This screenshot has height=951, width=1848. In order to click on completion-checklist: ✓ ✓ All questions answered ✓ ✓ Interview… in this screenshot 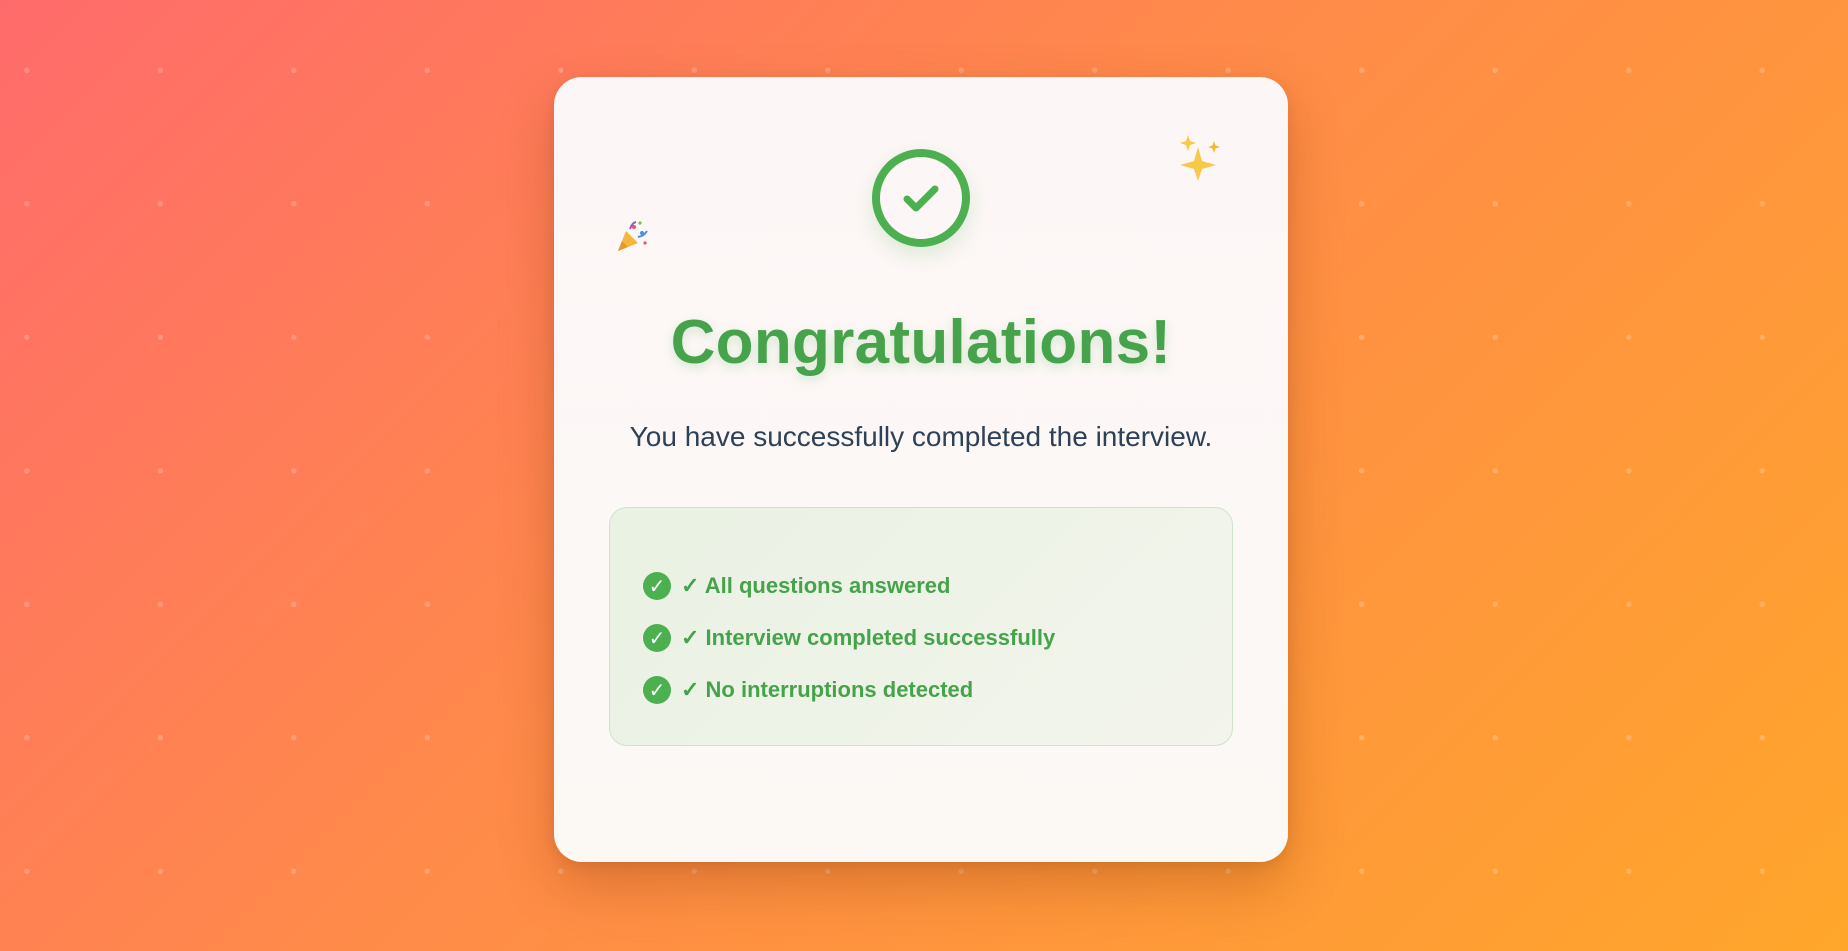, I will do `click(921, 626)`.